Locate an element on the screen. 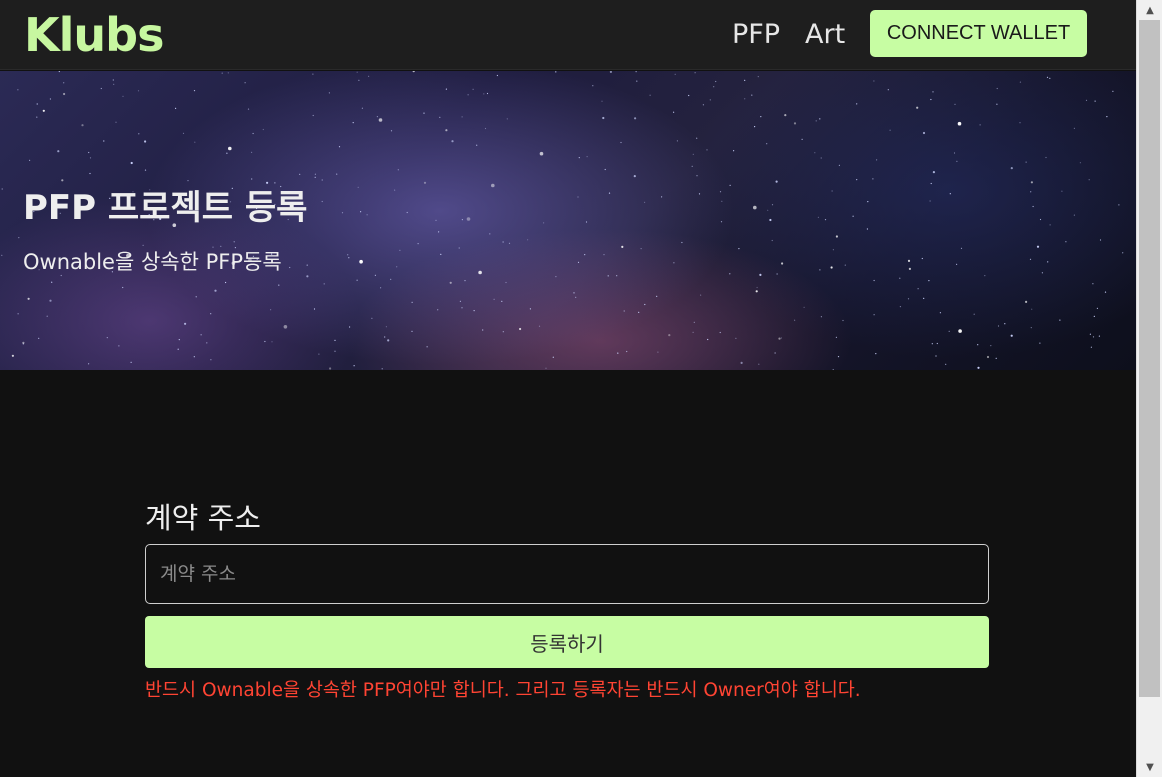  connect-wallet-button: CONNECT WALLET is located at coordinates (978, 33).